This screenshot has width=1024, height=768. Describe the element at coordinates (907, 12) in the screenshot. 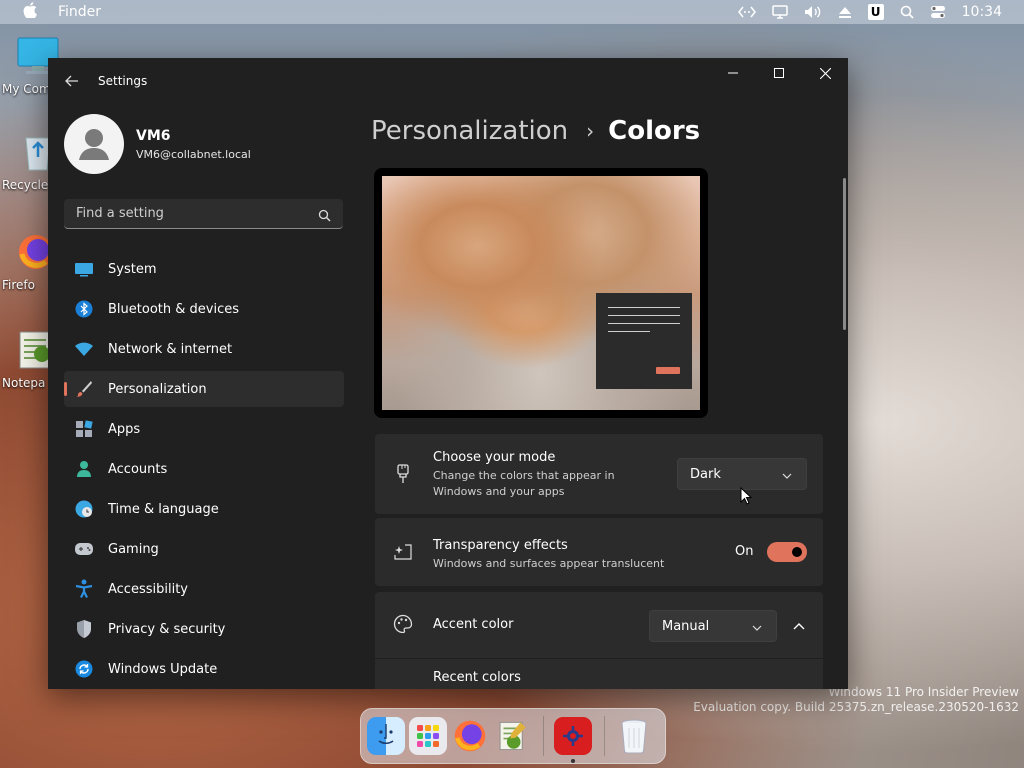

I see `spotlight-search-icon` at that location.